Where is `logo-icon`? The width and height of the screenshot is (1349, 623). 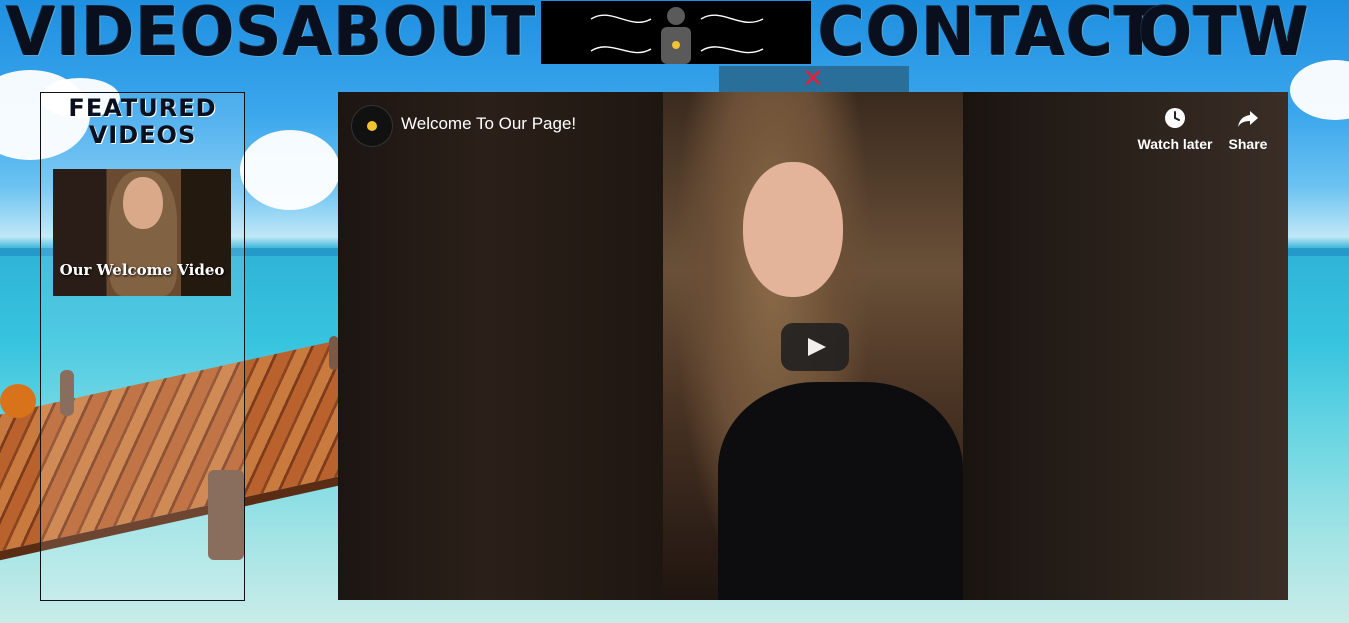
logo-icon is located at coordinates (677, 35).